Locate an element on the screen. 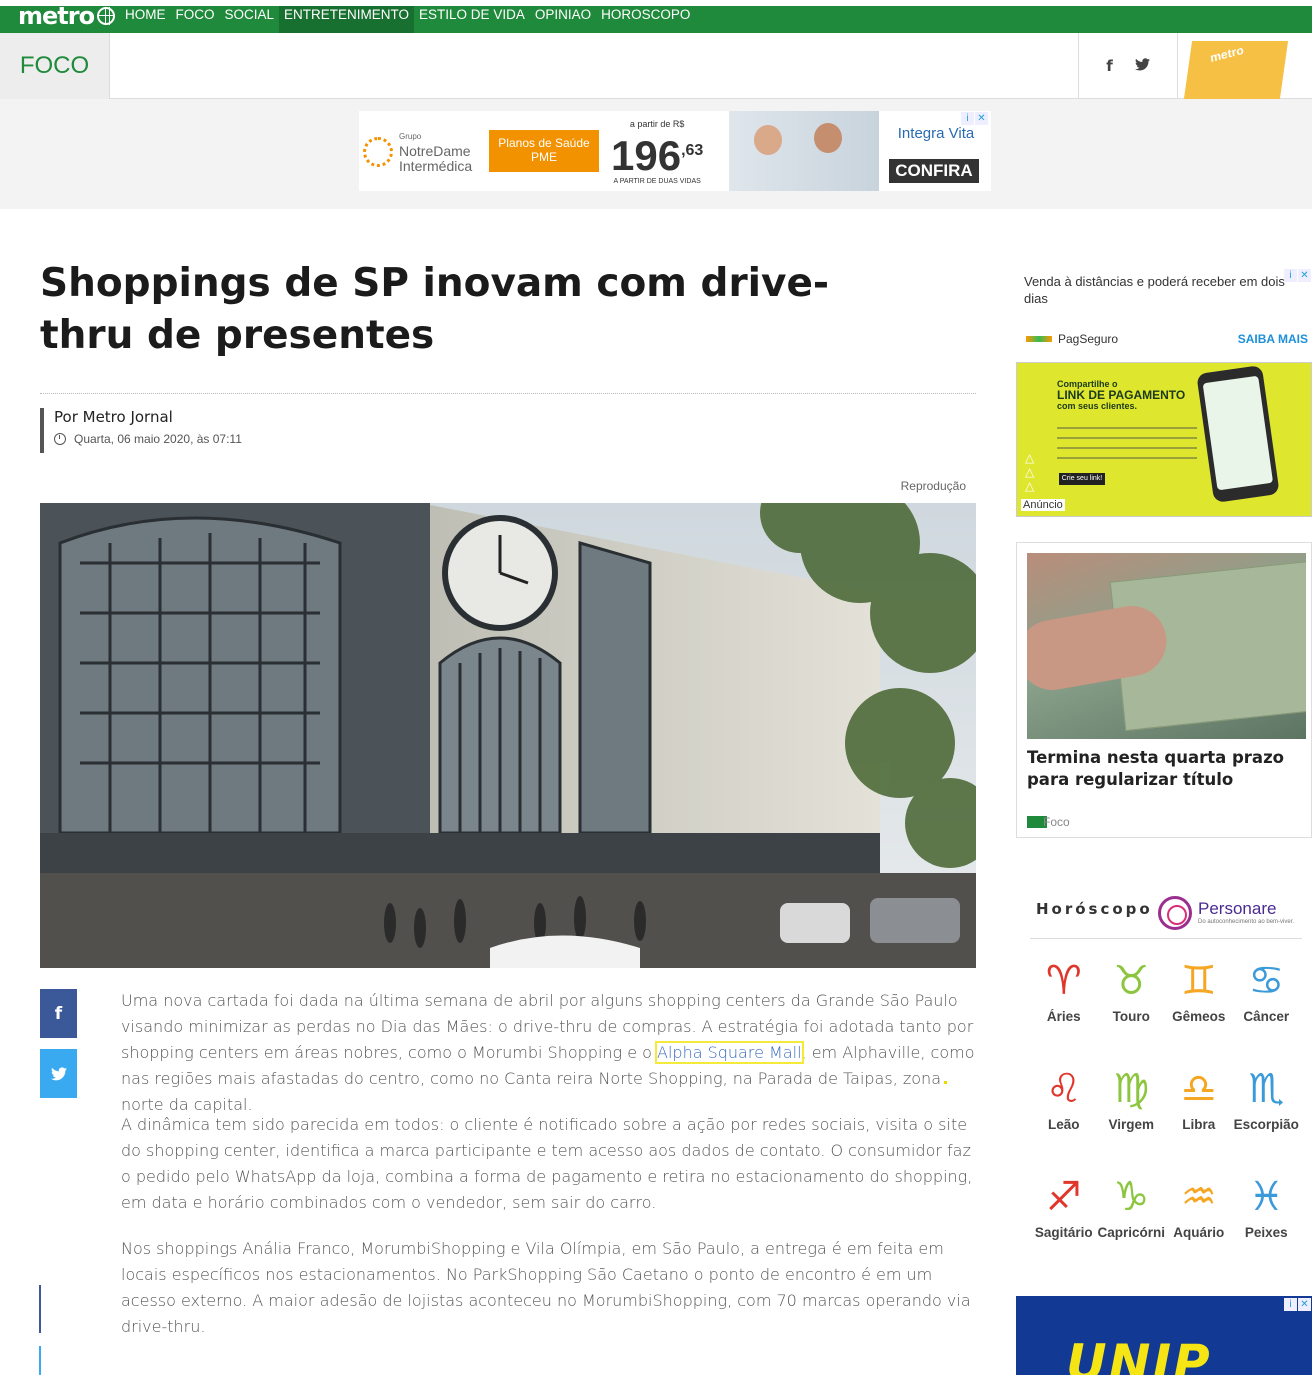 The image size is (1312, 1375). ad2-button: Crie seu link! is located at coordinates (1082, 479).